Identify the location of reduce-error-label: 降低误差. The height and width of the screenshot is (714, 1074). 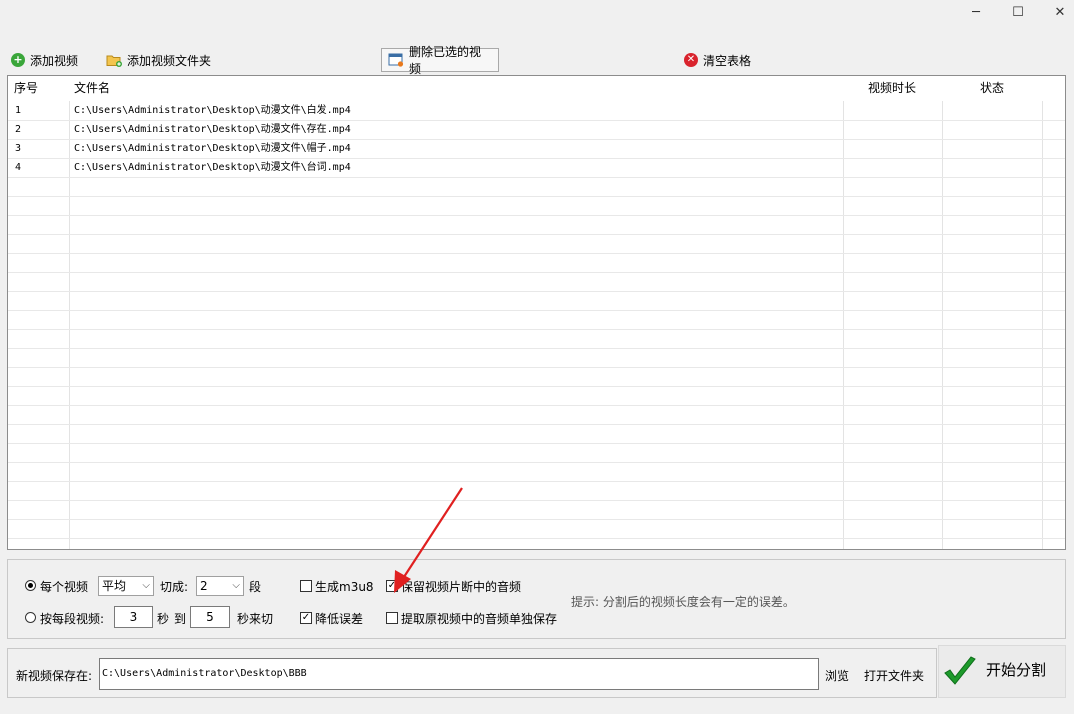
(339, 618).